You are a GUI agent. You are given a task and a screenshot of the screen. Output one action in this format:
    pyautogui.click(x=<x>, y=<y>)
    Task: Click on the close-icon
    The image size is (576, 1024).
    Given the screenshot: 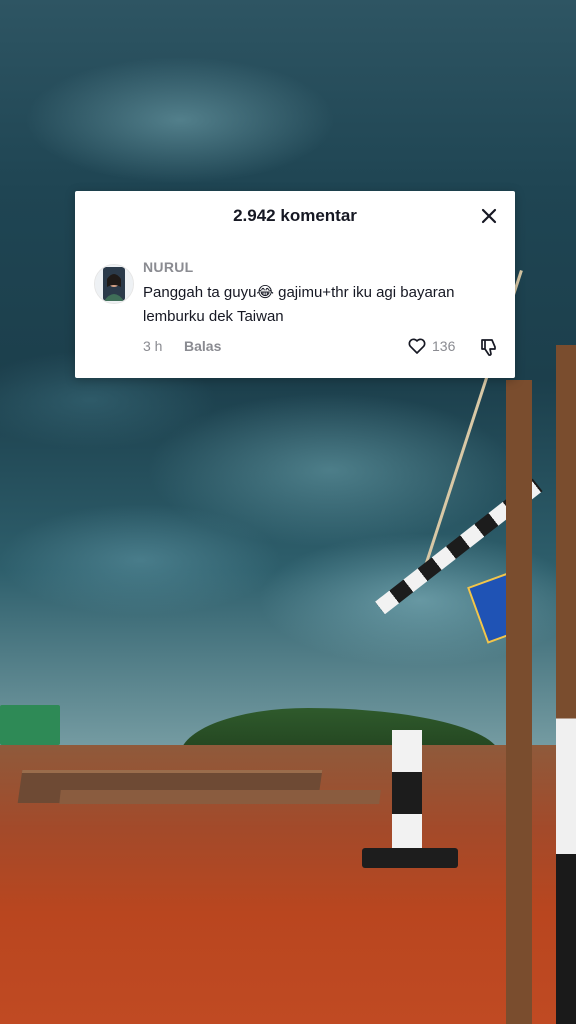 What is the action you would take?
    pyautogui.click(x=489, y=216)
    